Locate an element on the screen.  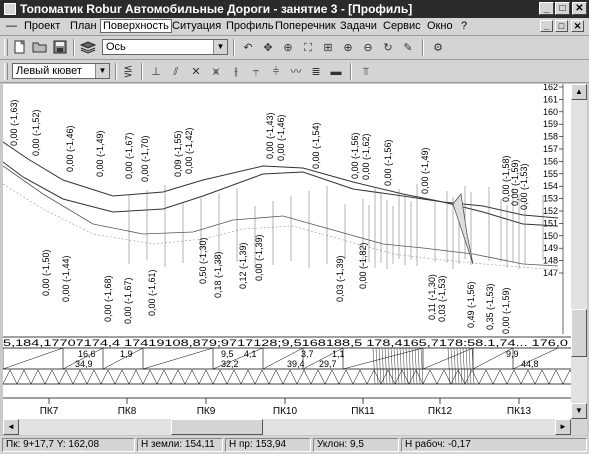
zoom-extents-icon: ⊞ is located at coordinates (328, 48).